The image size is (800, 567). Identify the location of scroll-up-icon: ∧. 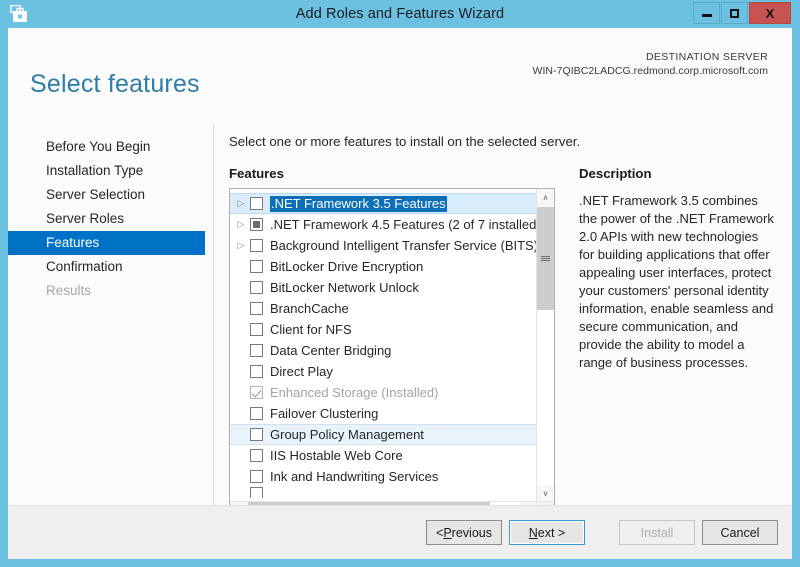
(545, 197).